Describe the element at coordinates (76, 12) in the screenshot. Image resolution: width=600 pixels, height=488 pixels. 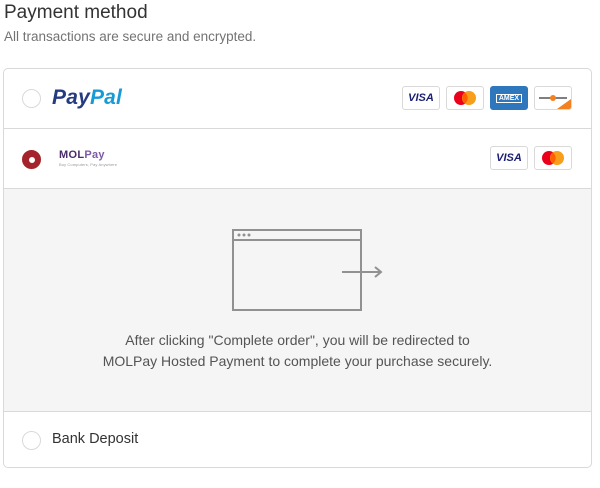
I see `section-title: Payment method` at that location.